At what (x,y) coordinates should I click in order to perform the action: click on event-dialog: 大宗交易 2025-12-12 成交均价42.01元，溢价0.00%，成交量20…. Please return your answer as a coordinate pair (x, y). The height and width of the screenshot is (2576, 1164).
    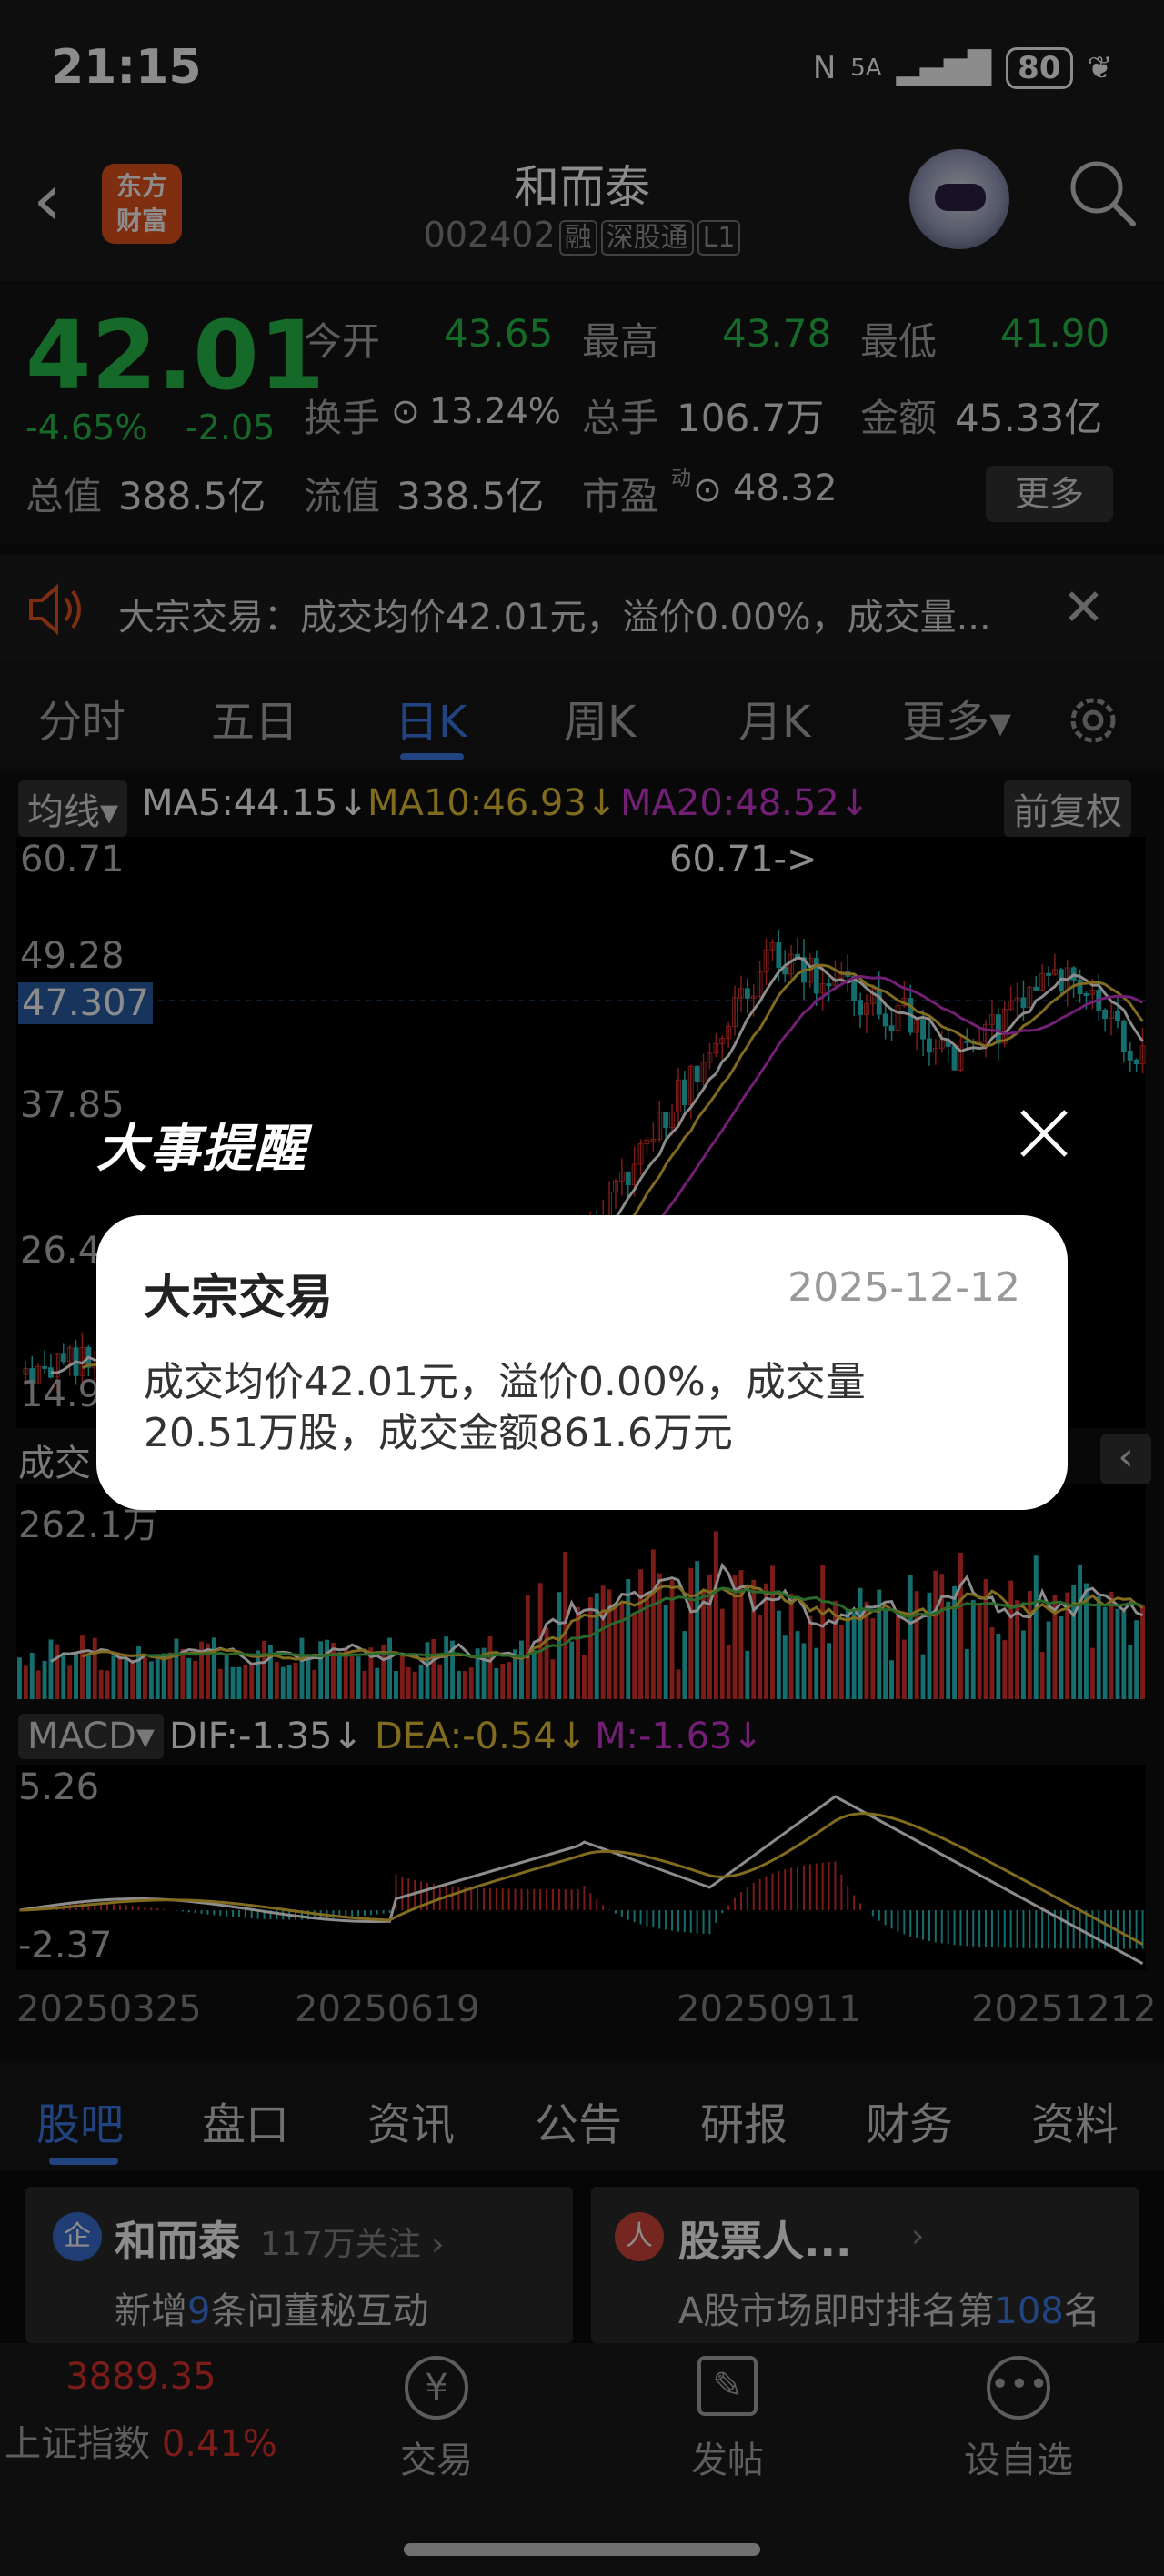
    Looking at the image, I should click on (582, 1362).